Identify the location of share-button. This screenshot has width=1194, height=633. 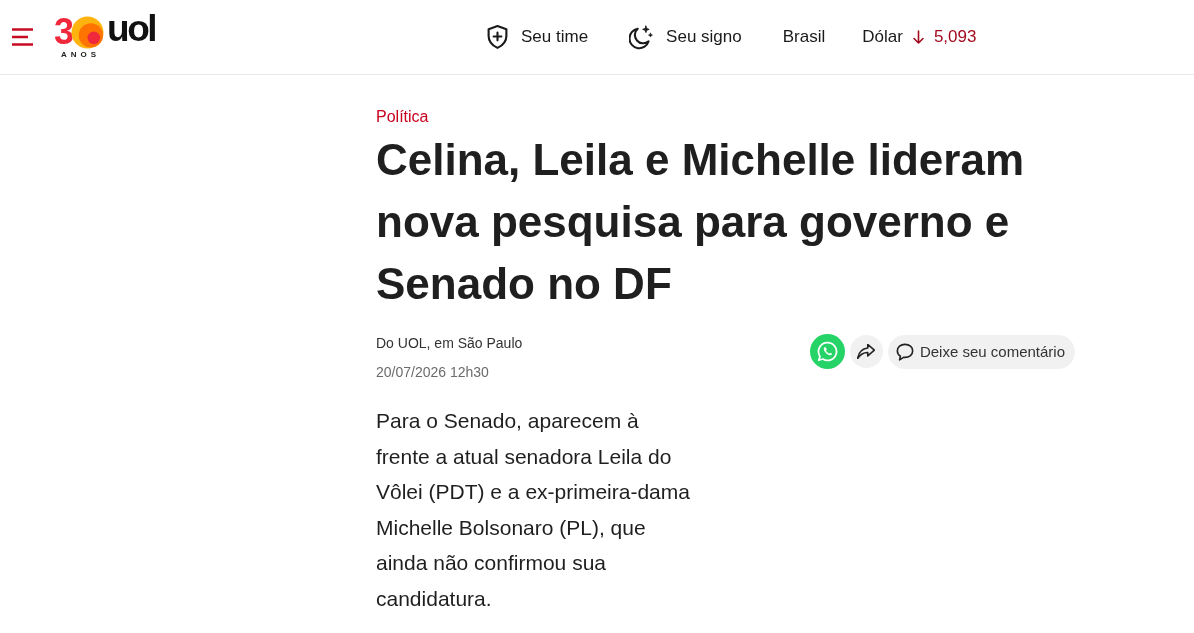
(866, 351).